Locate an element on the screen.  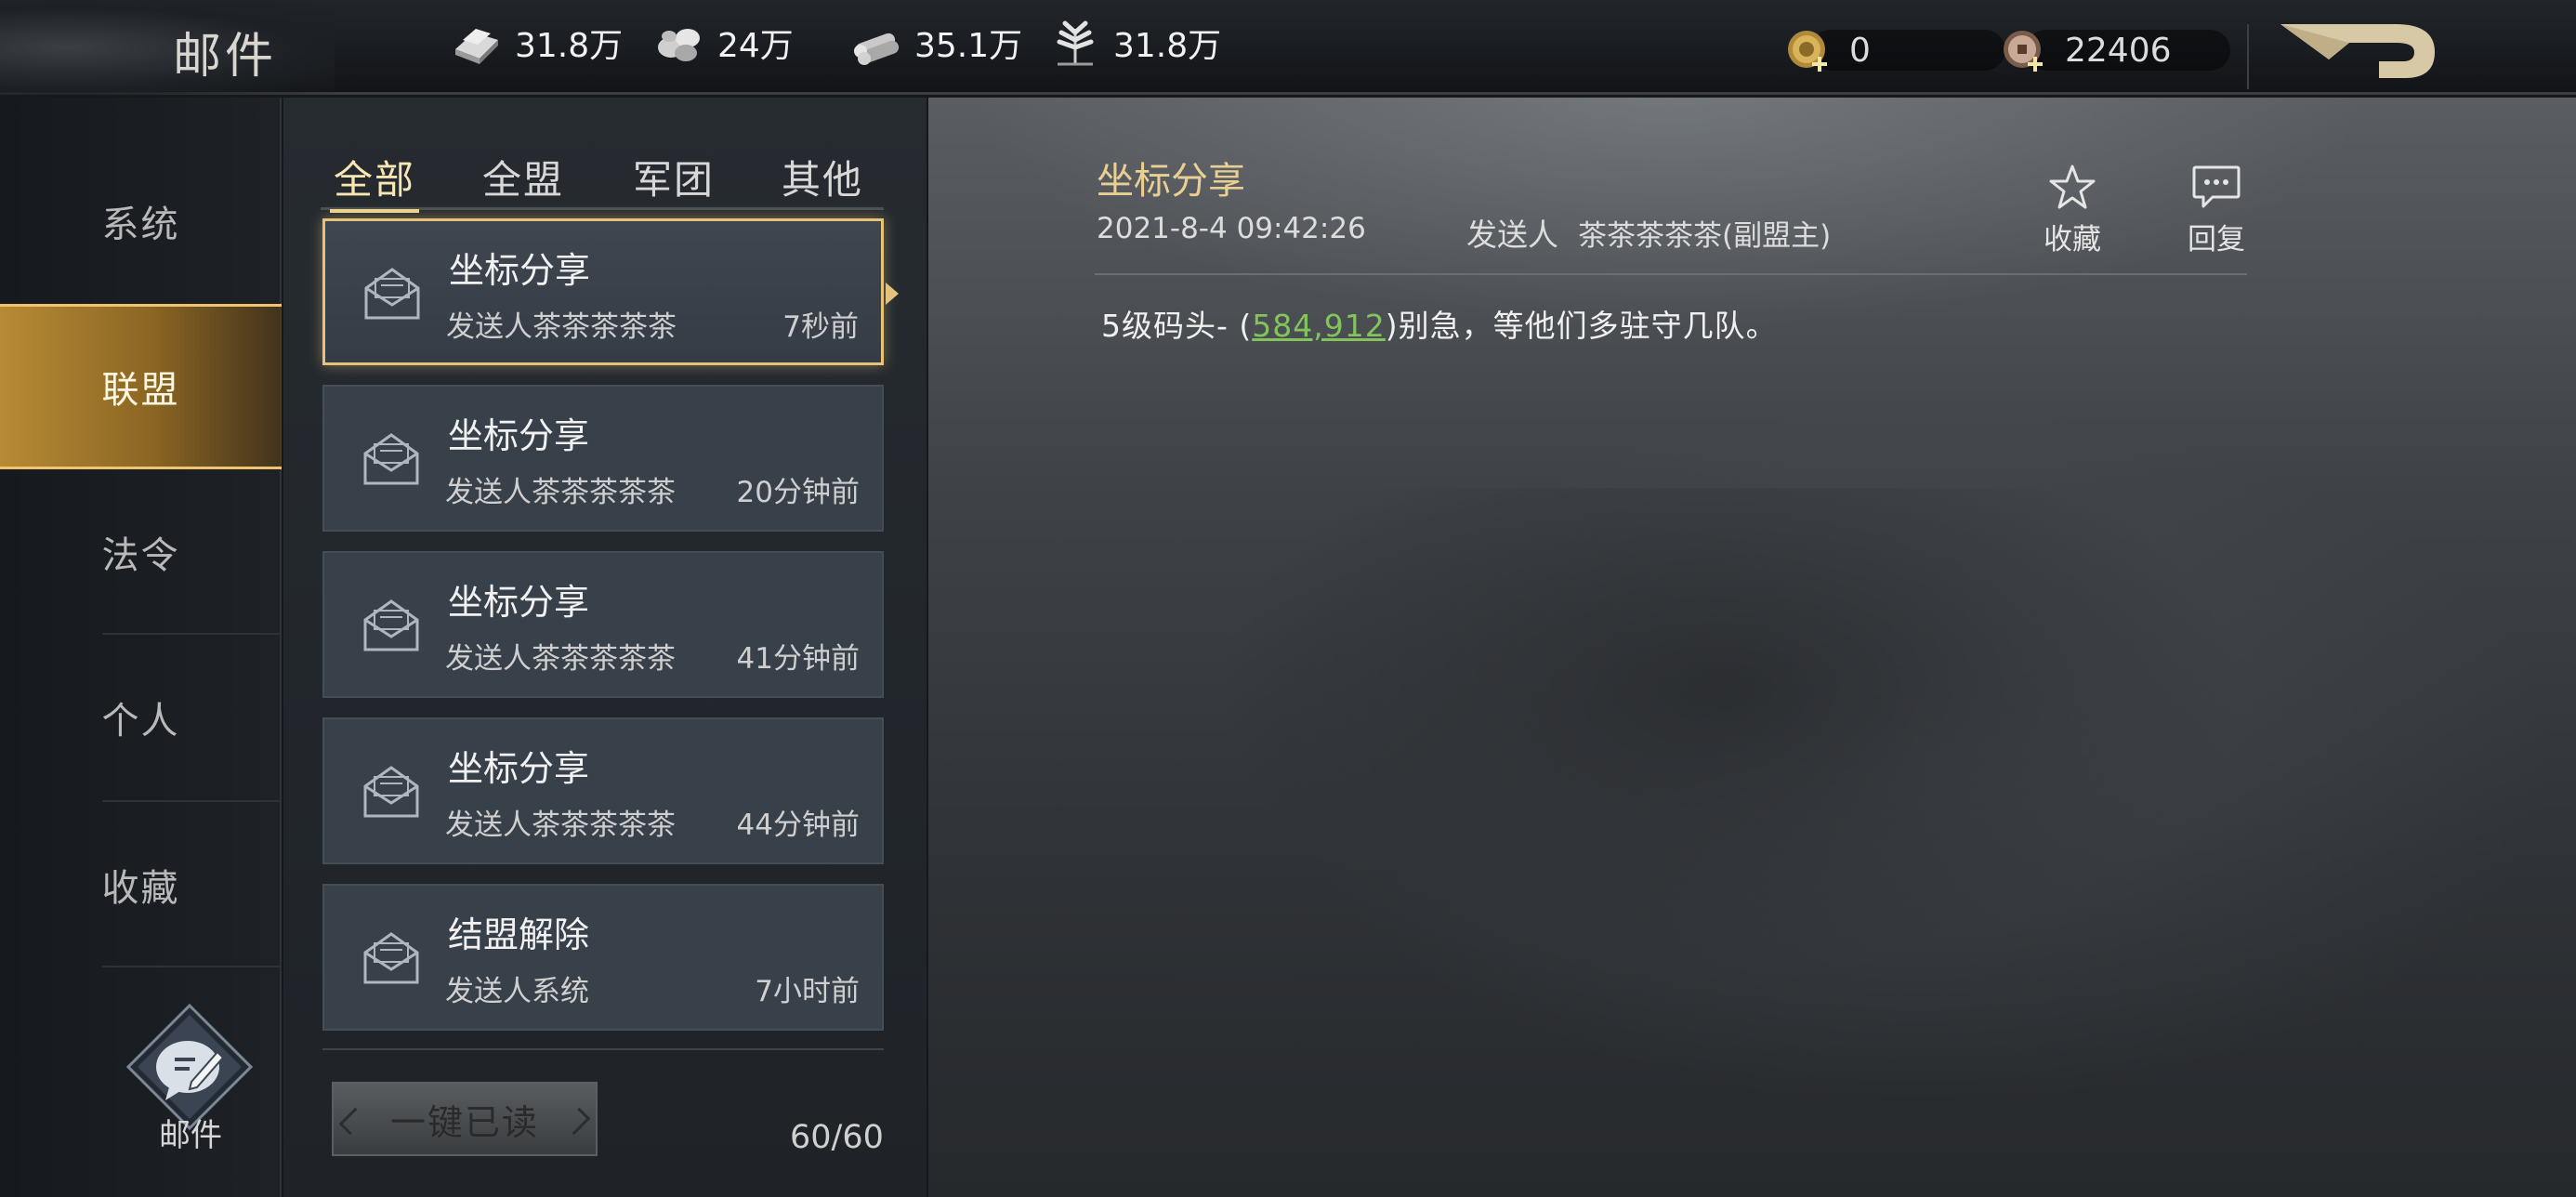
mark-all-read-button: 一键已读 is located at coordinates (465, 1119).